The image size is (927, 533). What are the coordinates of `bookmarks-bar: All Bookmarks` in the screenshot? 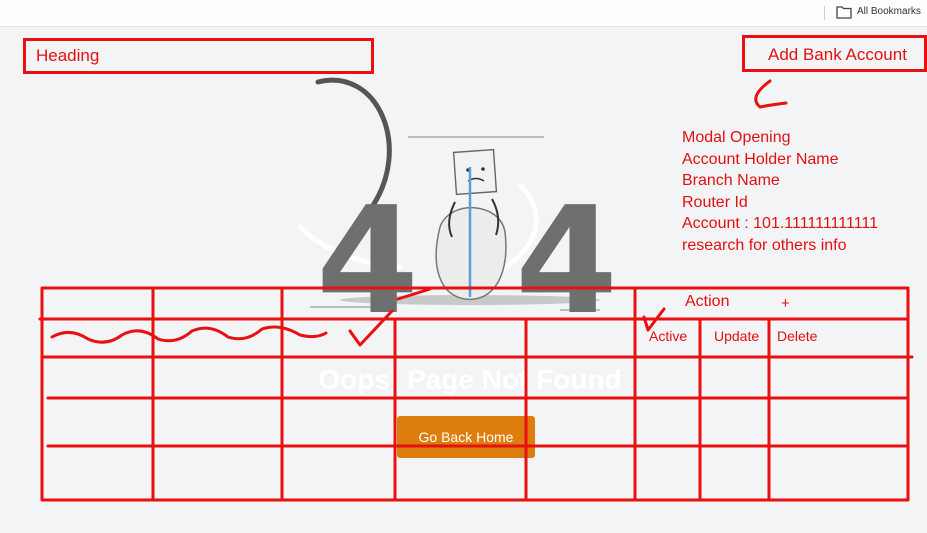 It's located at (463, 13).